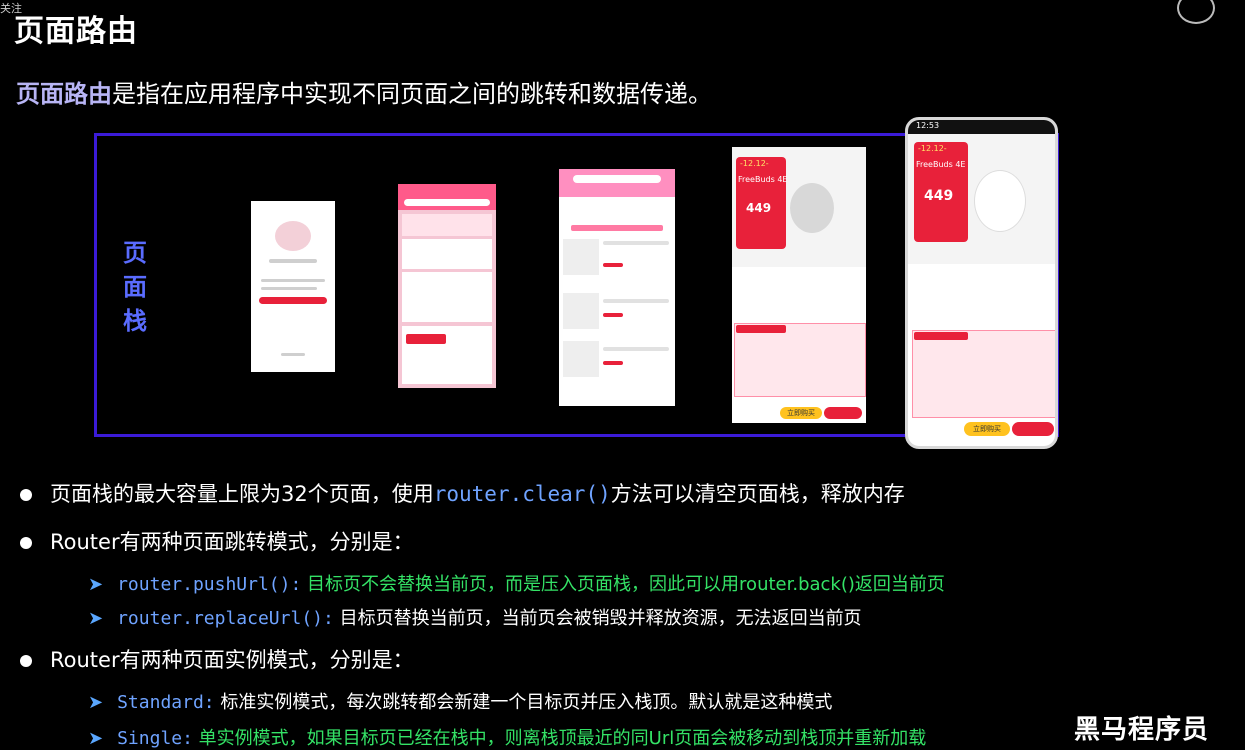 The height and width of the screenshot is (750, 1245). Describe the element at coordinates (135, 287) in the screenshot. I see `page-stack-label: 页 面 栈` at that location.